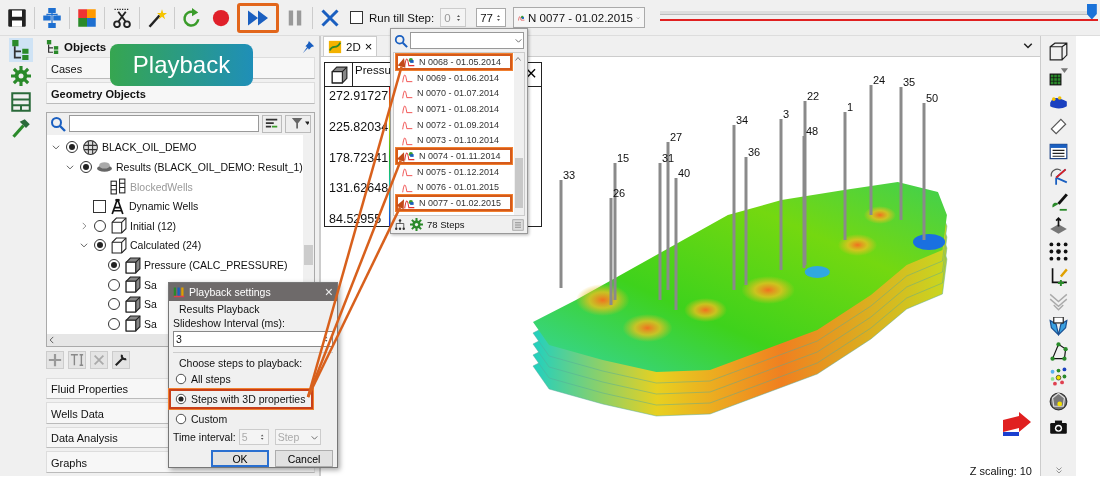 The height and width of the screenshot is (489, 1100). What do you see at coordinates (850, 107) in the screenshot?
I see `well-label: 1` at bounding box center [850, 107].